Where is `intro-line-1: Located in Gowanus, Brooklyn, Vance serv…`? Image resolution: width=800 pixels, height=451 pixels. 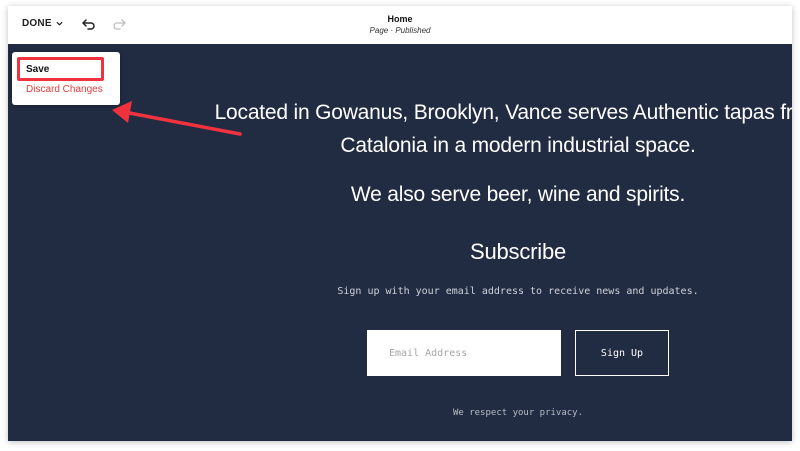
intro-line-1: Located in Gowanus, Brooklyn, Vance serv… is located at coordinates (503, 112).